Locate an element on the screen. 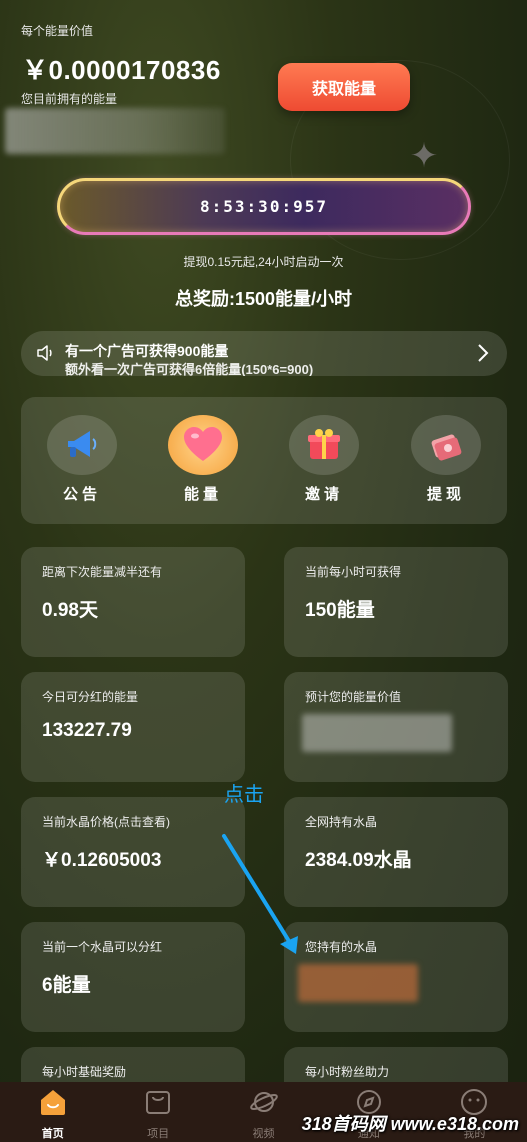  tab-video: 视频 is located at coordinates (263, 1112).